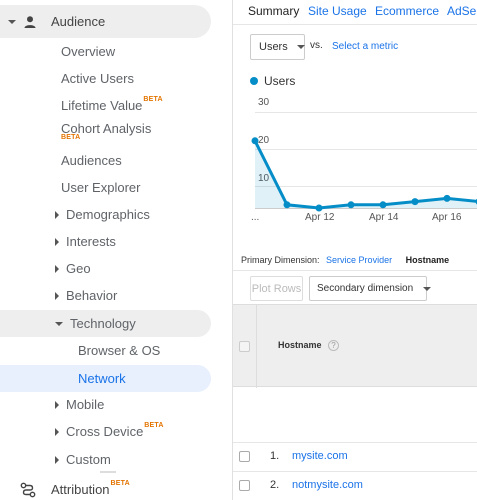 This screenshot has height=500, width=477. I want to click on sidebar-item-demographics: Demographics, so click(102, 214).